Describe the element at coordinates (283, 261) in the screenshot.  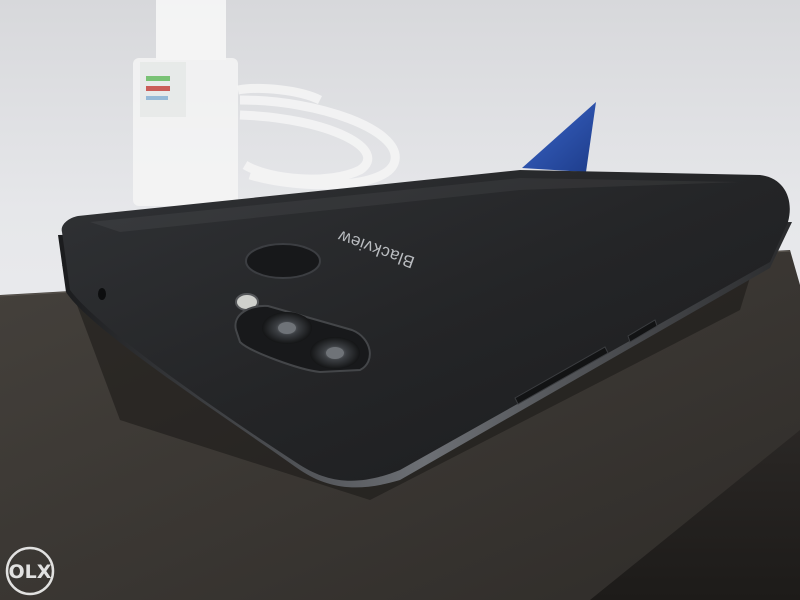
I see `fingerprint-sensor` at that location.